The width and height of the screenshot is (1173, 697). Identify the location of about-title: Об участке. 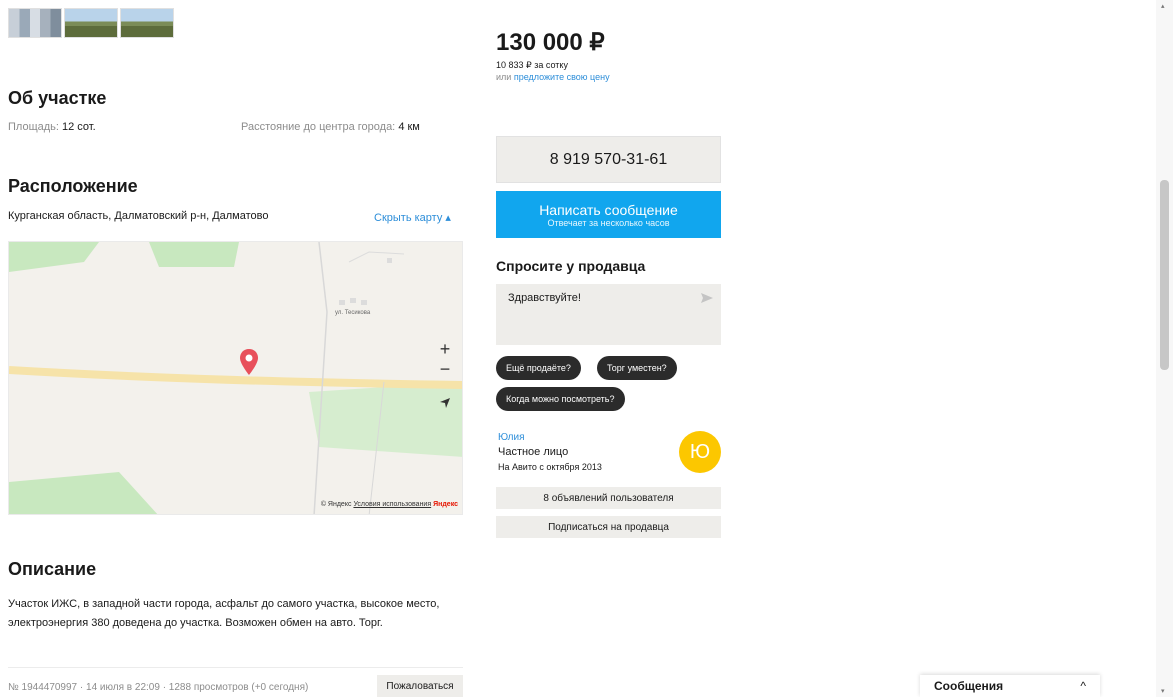
(57, 98).